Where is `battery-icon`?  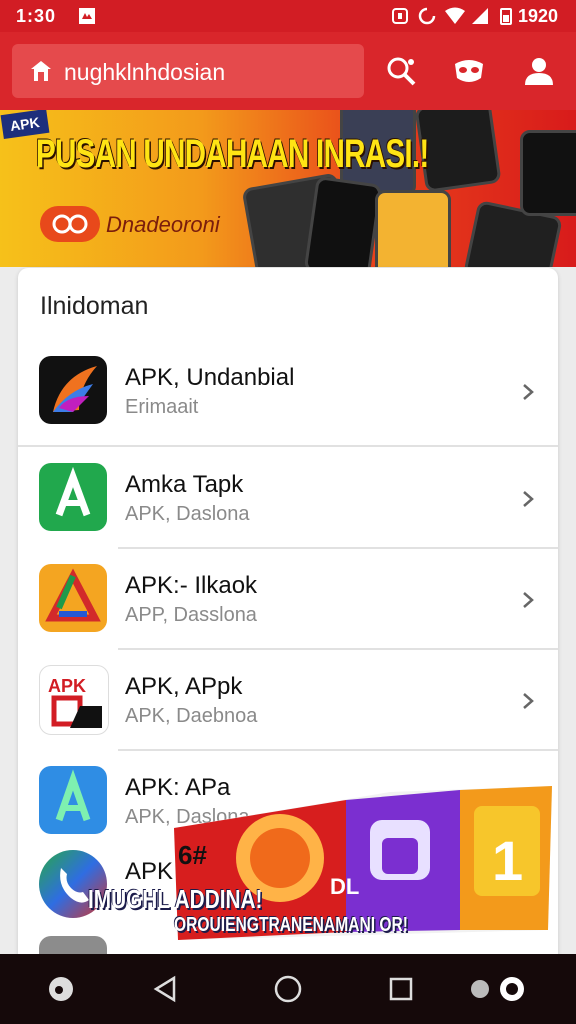
battery-icon is located at coordinates (506, 18).